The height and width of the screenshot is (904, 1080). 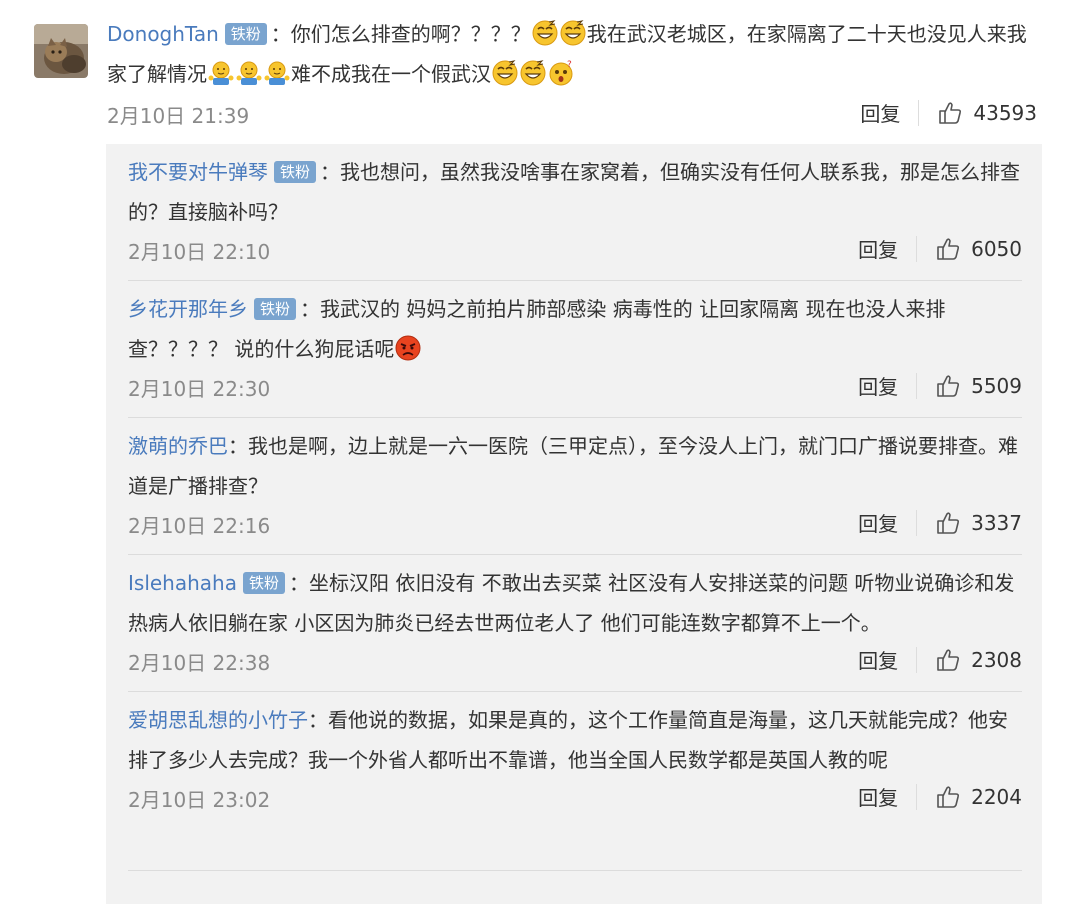 What do you see at coordinates (575, 389) in the screenshot?
I see `reply-meta: 2月10日 22:30 回复 5509` at bounding box center [575, 389].